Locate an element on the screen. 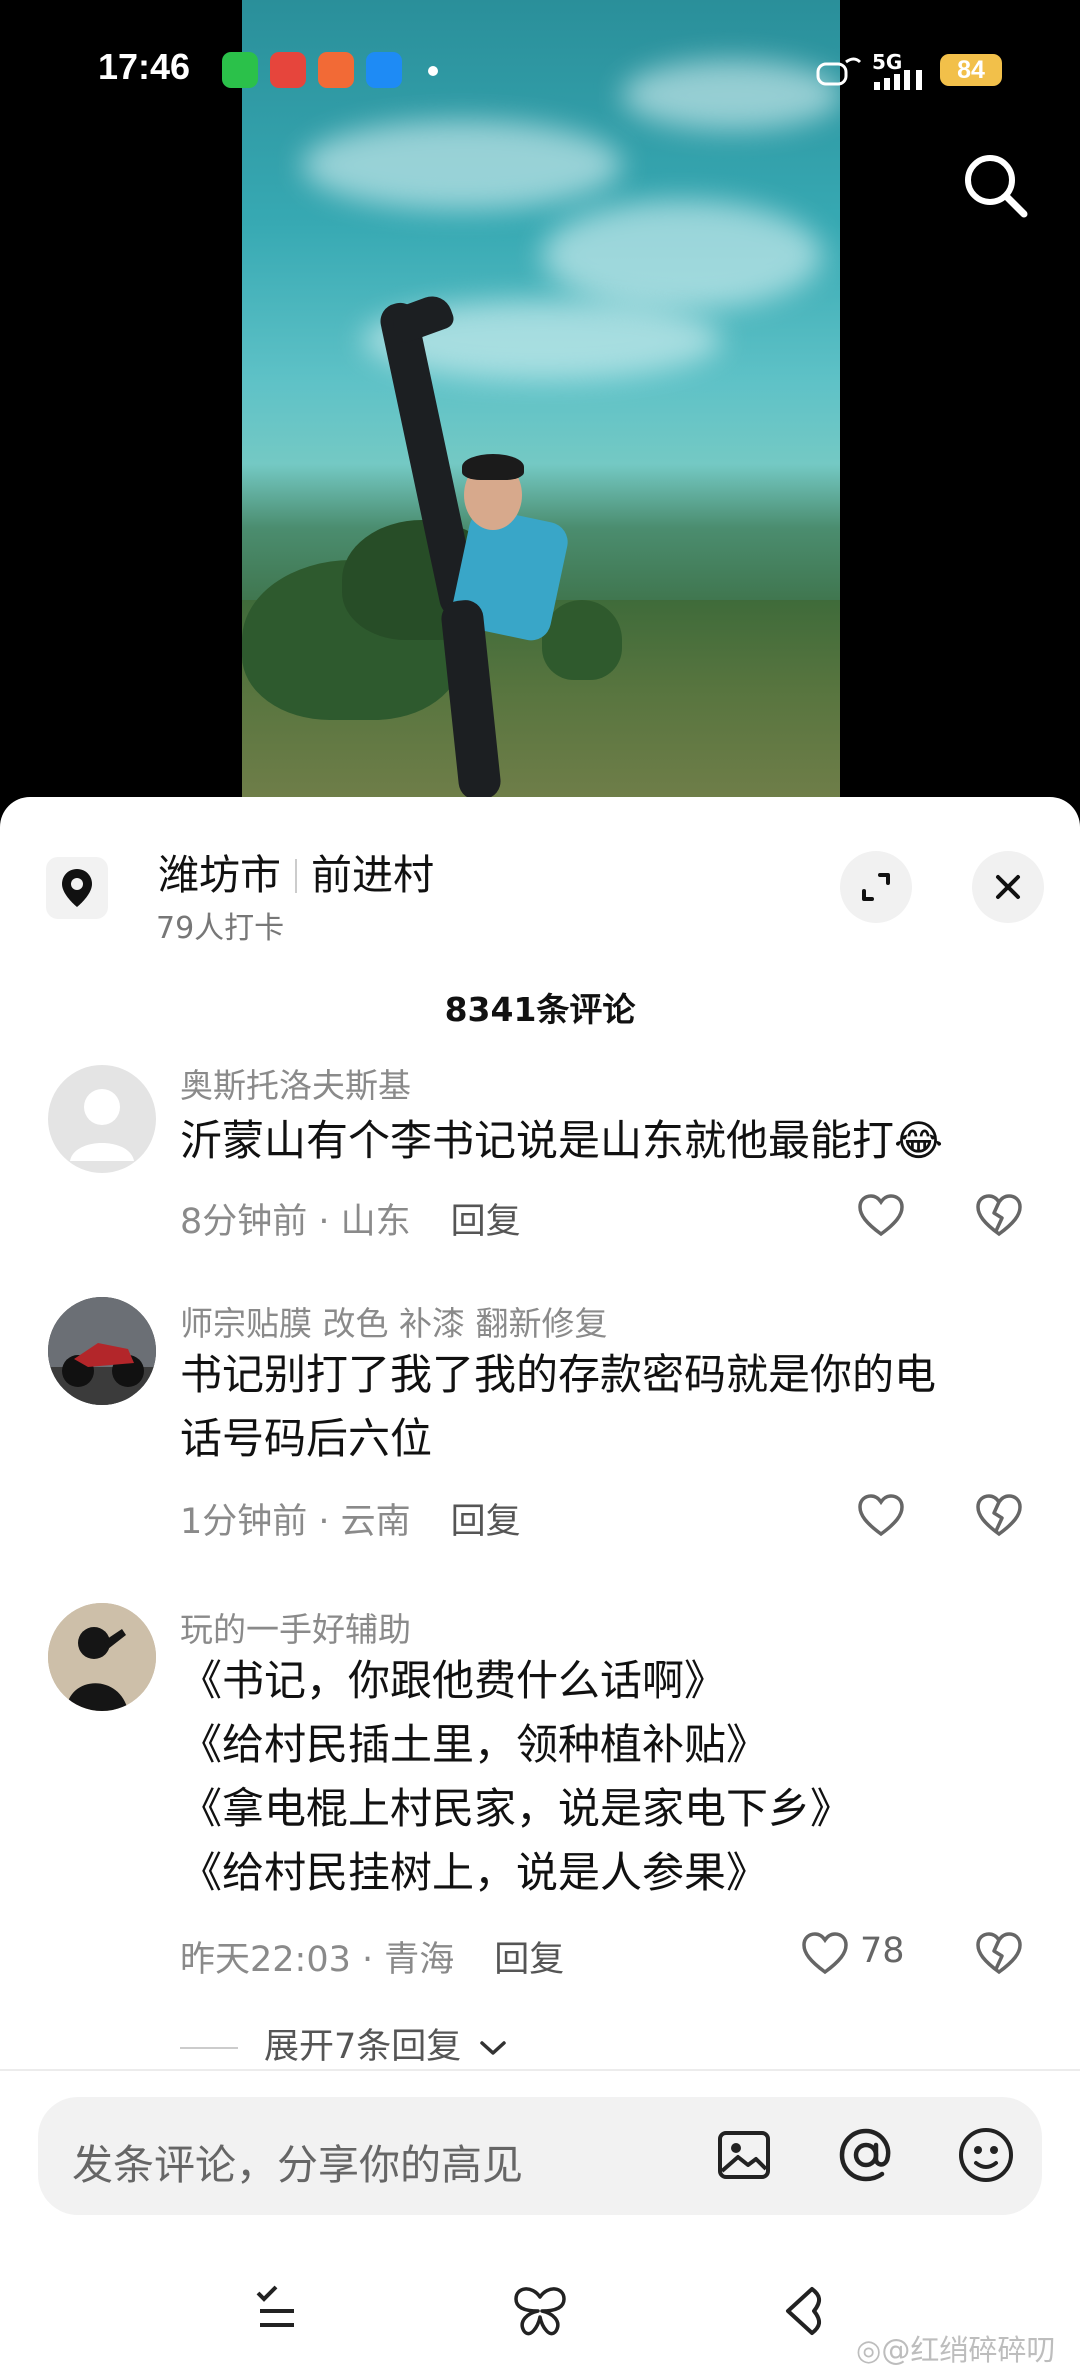 This screenshot has height=2373, width=1080. expand-replies-button: 展开7条回复 is located at coordinates (344, 2043).